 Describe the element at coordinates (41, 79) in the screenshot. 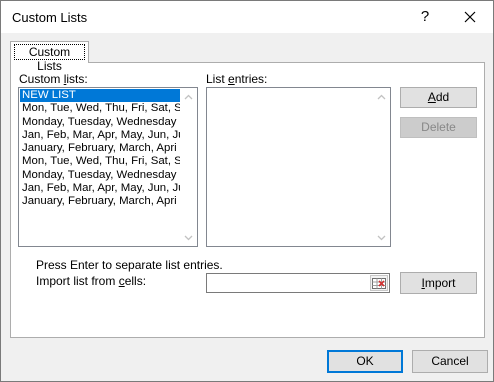

I see `custom-lists-label-text: Custom` at that location.